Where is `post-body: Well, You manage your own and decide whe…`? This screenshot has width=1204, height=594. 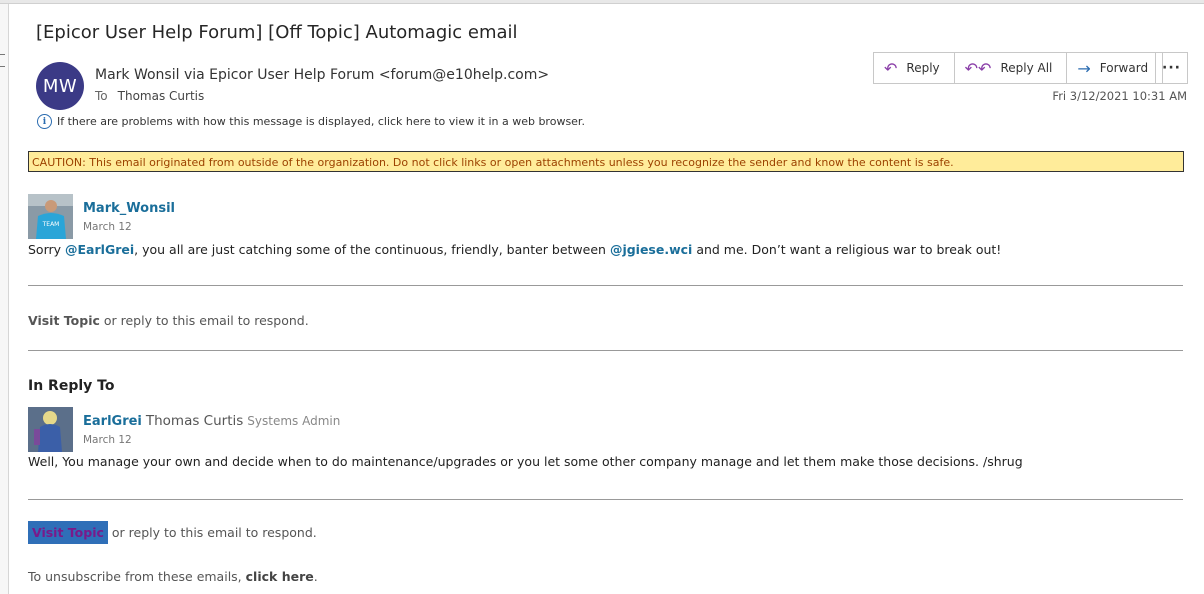
post-body: Well, You manage your own and decide whe… is located at coordinates (525, 461).